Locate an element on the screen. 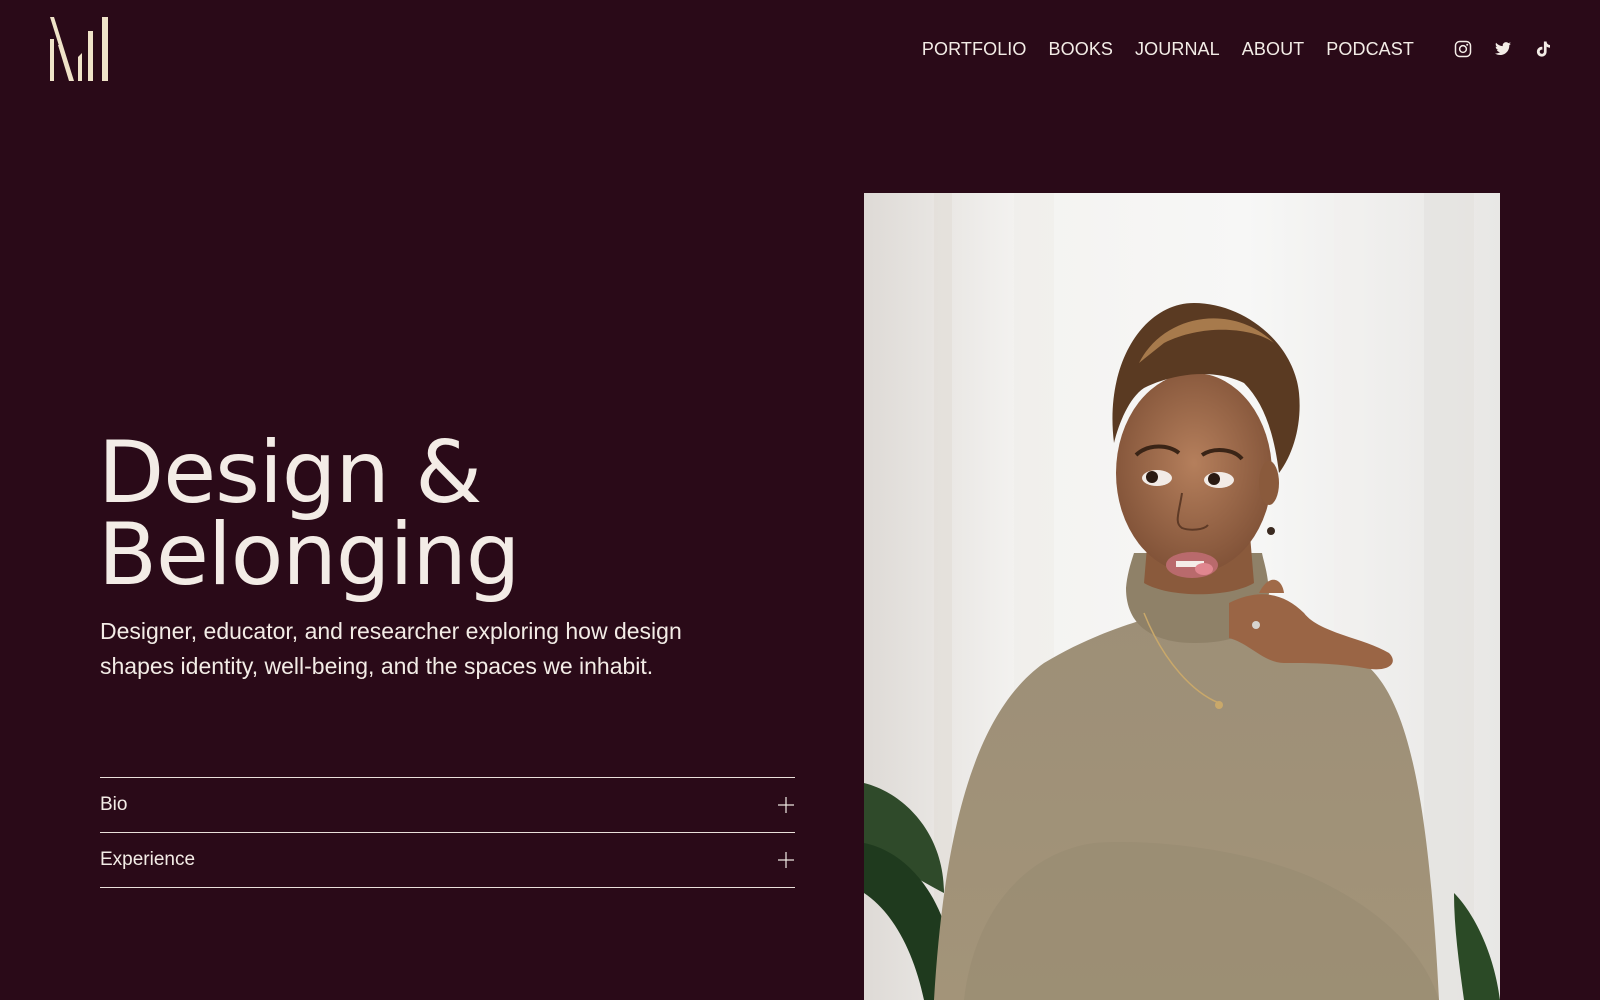 The image size is (1600, 1000). main-nav: PORTFOLIO BOOKS JOURNAL ABOUT PODCAST is located at coordinates (1168, 49).